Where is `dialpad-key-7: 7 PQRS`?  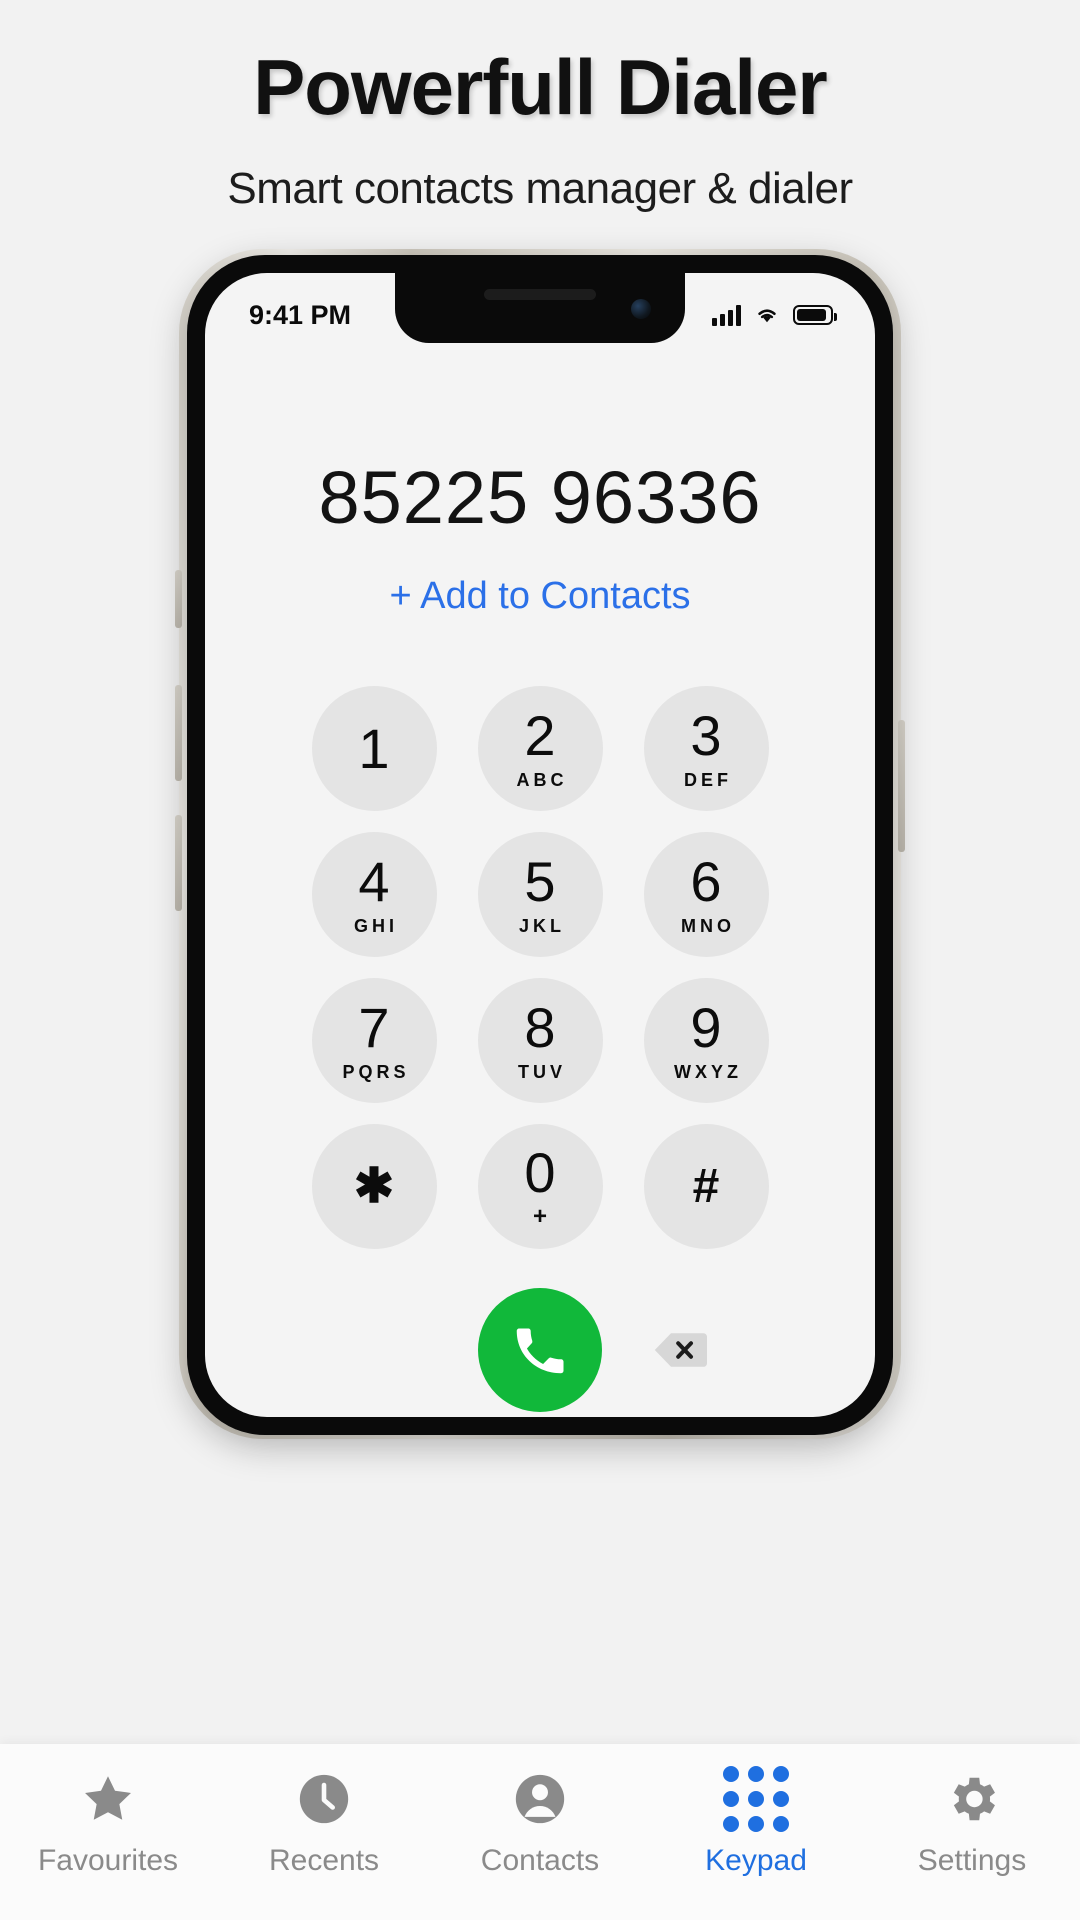
dialpad-key-7: 7 PQRS is located at coordinates (374, 1040).